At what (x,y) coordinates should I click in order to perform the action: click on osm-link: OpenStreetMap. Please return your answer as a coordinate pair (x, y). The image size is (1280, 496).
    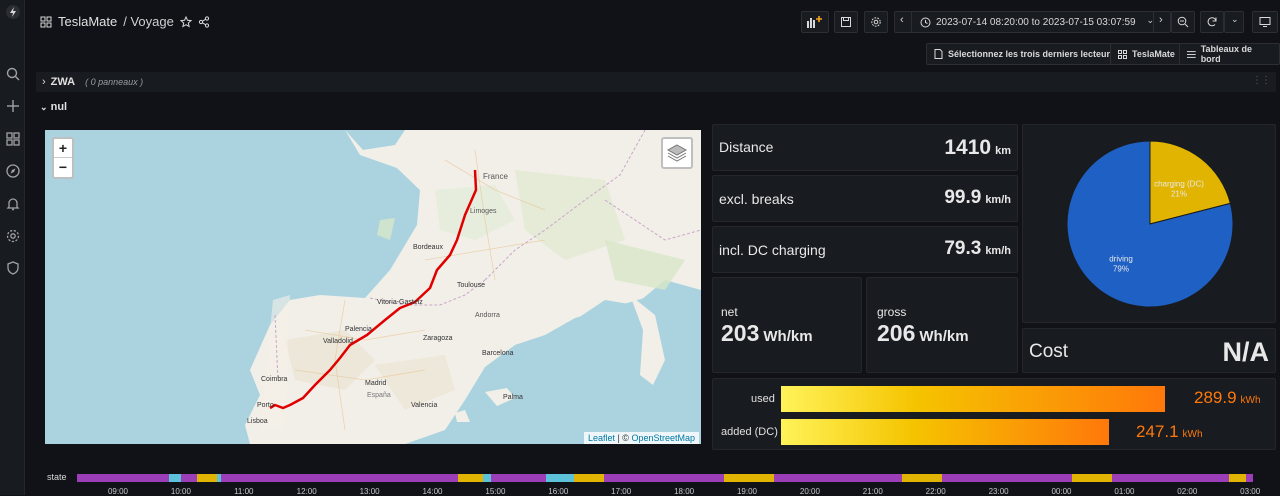
    Looking at the image, I should click on (663, 438).